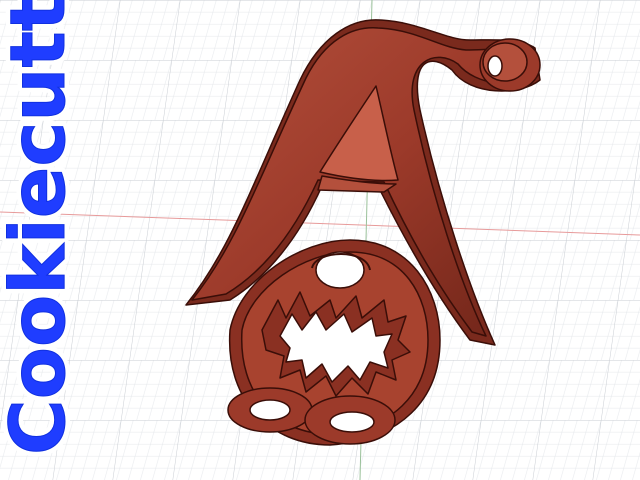 The image size is (640, 480). What do you see at coordinates (495, 66) in the screenshot?
I see `hook-hole` at bounding box center [495, 66].